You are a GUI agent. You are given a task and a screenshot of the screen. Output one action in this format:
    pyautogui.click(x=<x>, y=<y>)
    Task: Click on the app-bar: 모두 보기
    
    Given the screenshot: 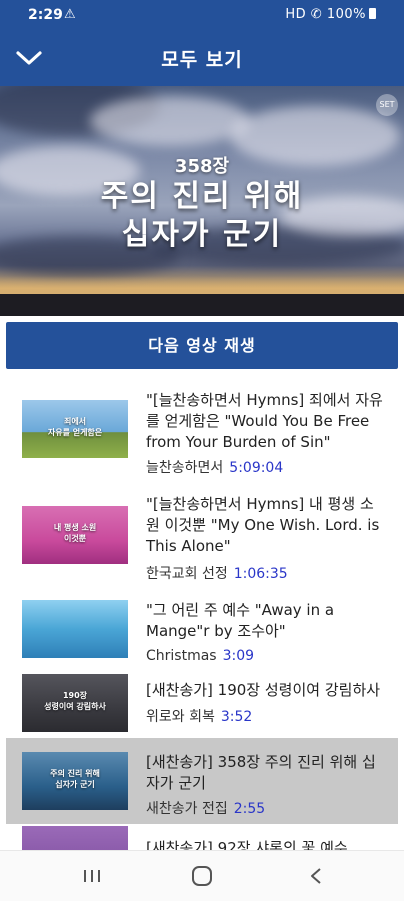 What is the action you would take?
    pyautogui.click(x=202, y=58)
    